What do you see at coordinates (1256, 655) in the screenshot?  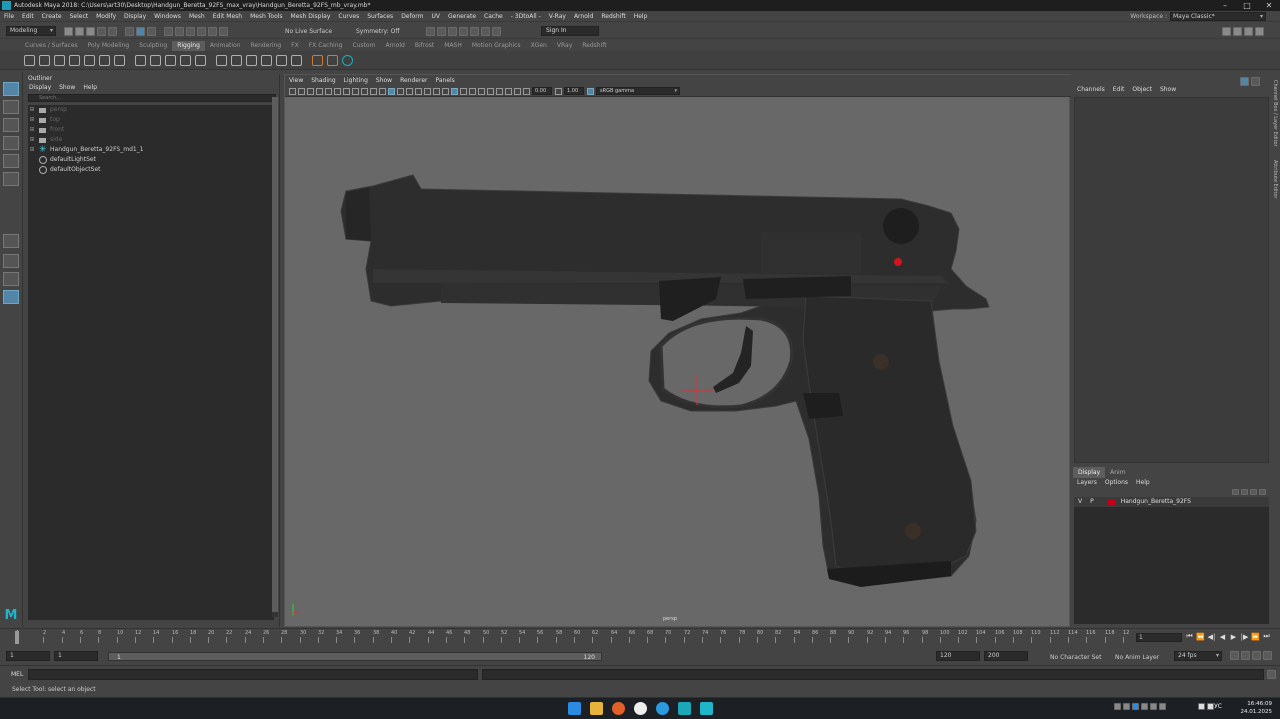 I see `anim-prefs-icon` at bounding box center [1256, 655].